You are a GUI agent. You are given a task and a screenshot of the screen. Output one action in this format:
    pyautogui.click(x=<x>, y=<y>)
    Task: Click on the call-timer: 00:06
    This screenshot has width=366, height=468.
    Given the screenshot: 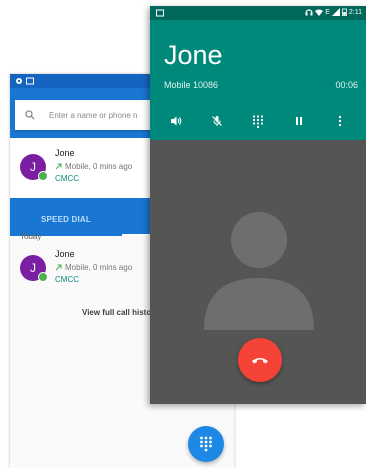 What is the action you would take?
    pyautogui.click(x=346, y=85)
    